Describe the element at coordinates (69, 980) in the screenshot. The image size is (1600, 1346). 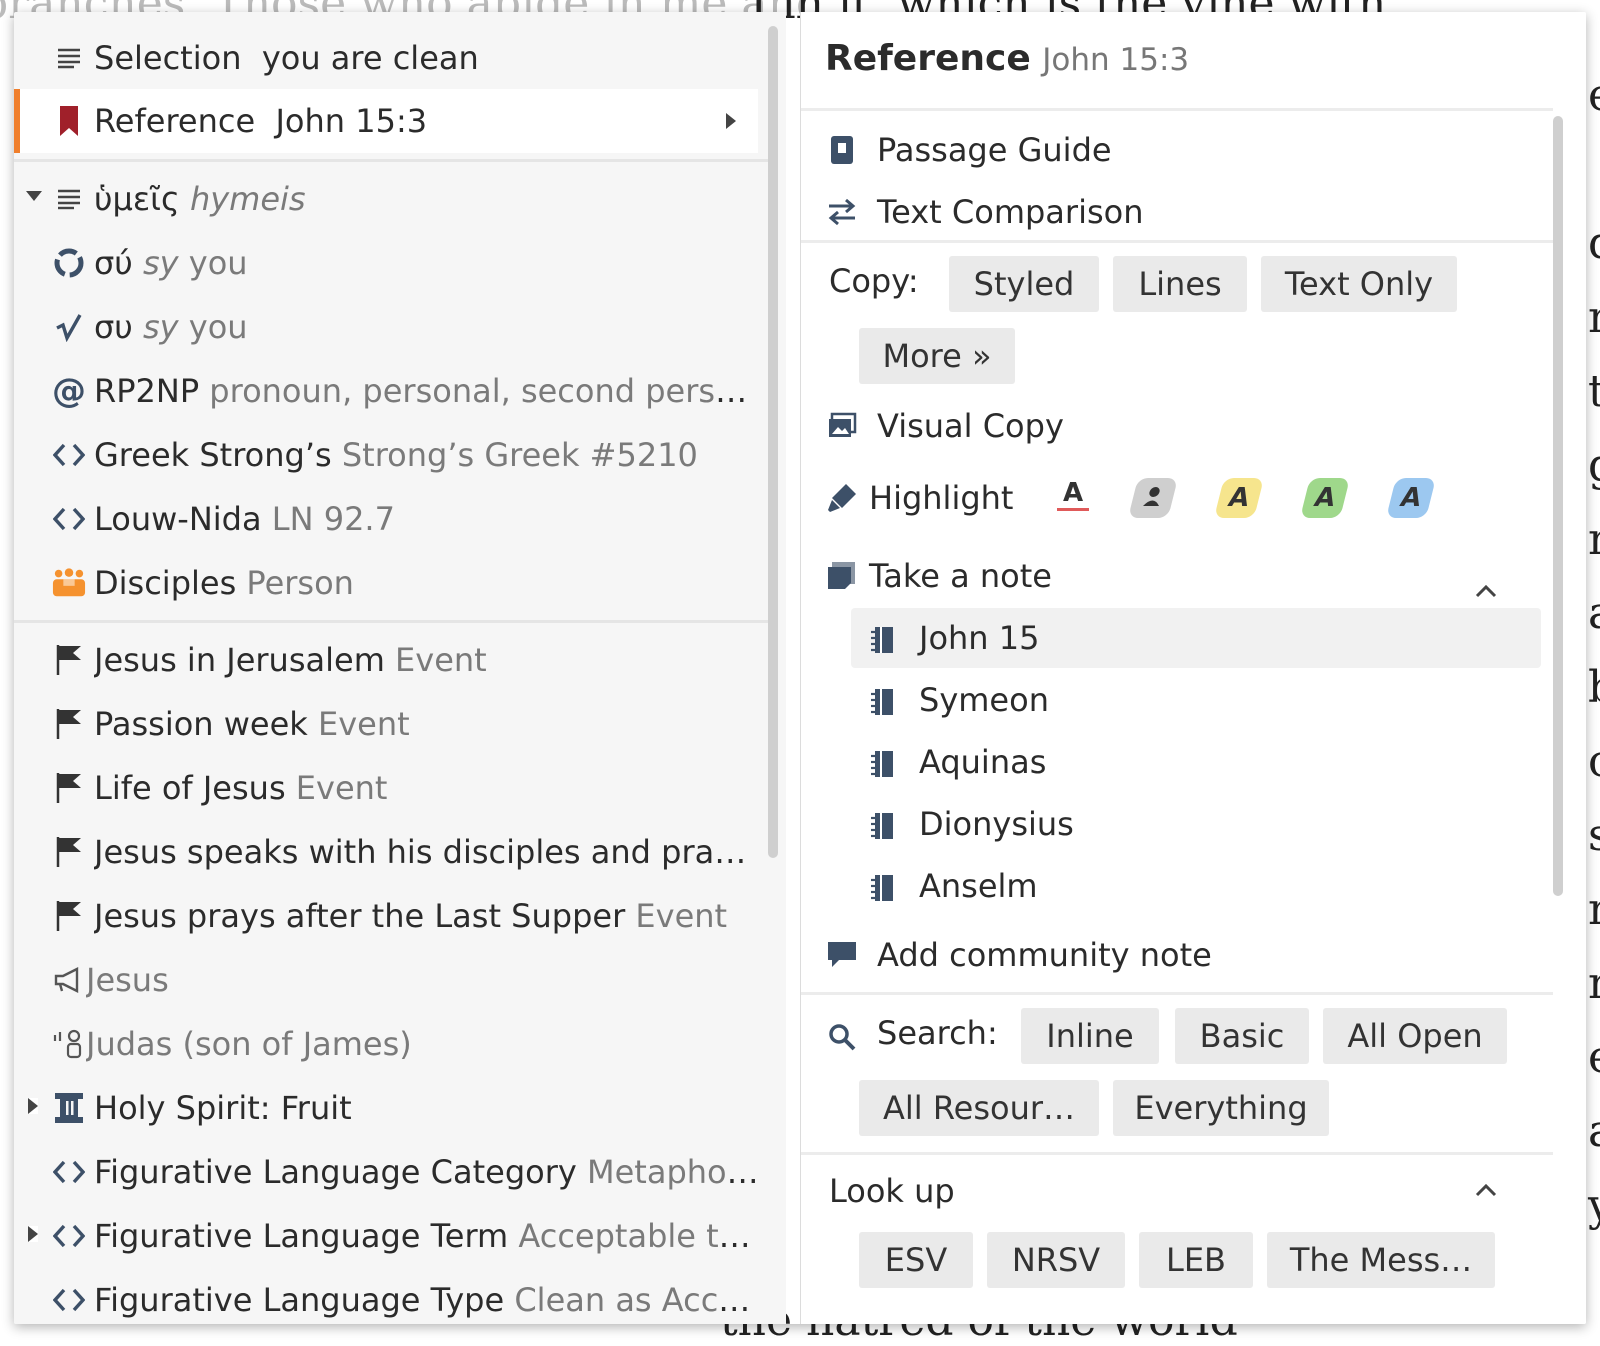
I see `megaphone-icon` at that location.